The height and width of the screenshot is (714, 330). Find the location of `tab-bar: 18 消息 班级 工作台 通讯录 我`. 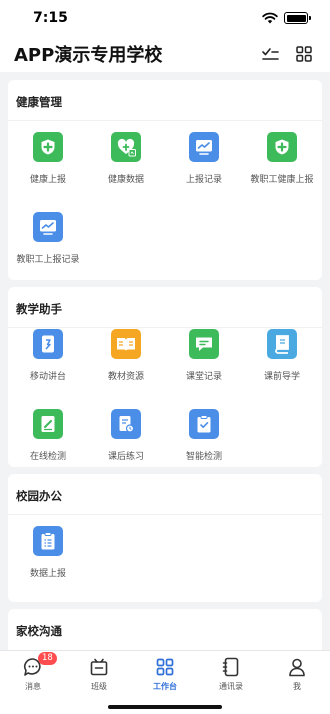

tab-bar: 18 消息 班级 工作台 通讯录 我 is located at coordinates (165, 682).